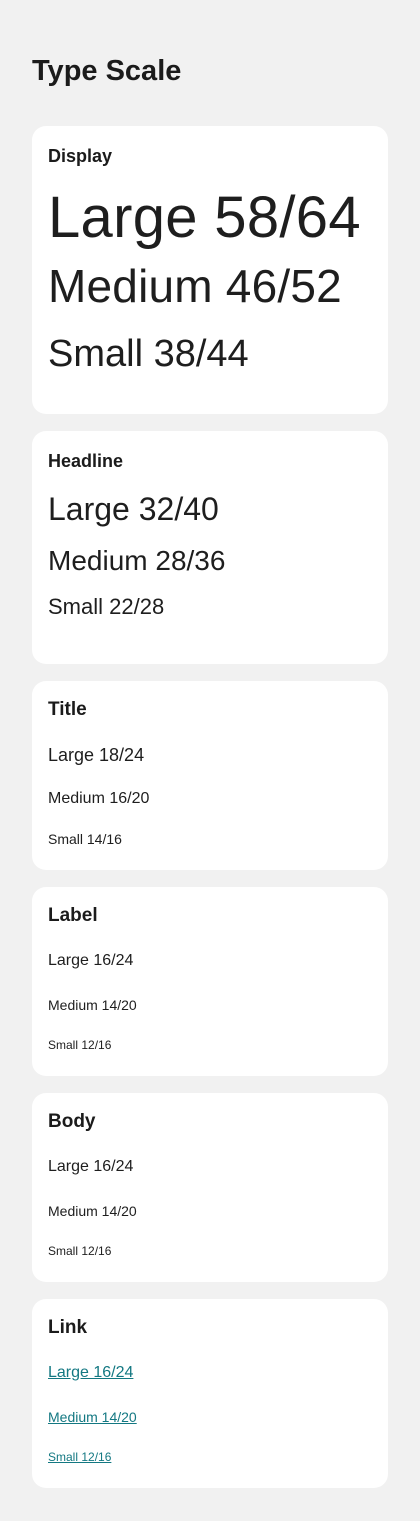  Describe the element at coordinates (137, 560) in the screenshot. I see `headline-medium-sample: Medium 28/36` at that location.